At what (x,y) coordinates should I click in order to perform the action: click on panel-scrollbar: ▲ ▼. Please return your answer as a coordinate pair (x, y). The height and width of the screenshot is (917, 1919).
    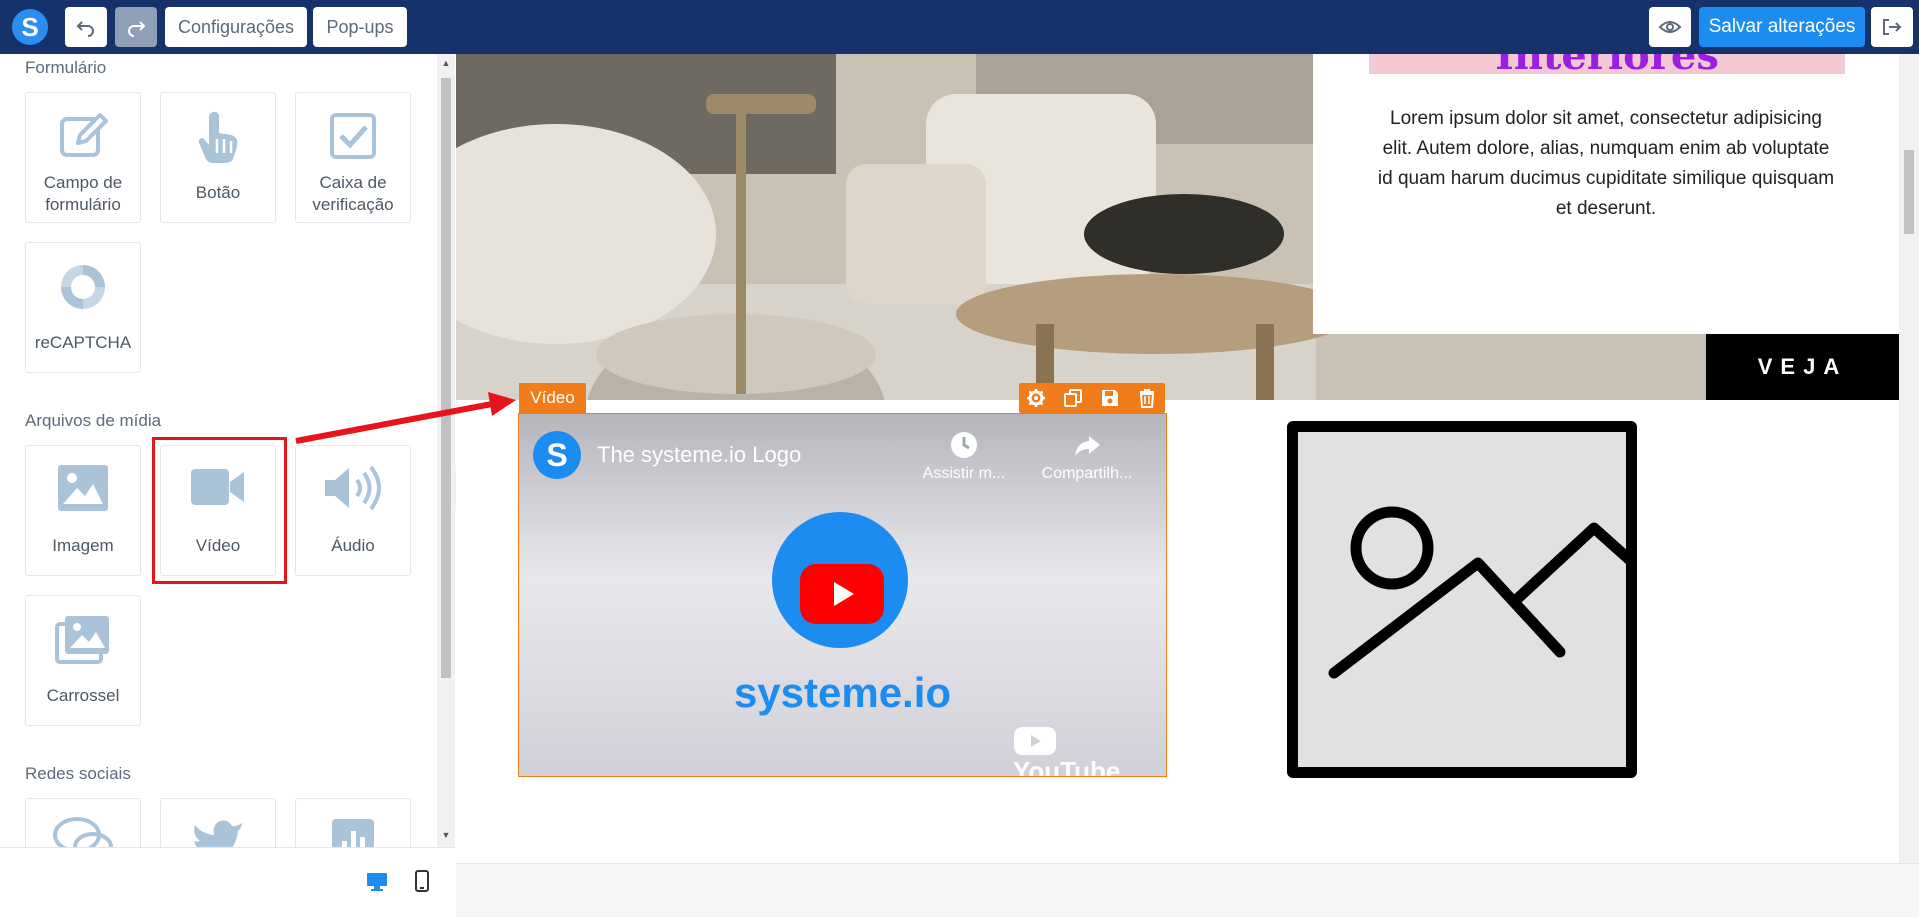
    Looking at the image, I should click on (446, 450).